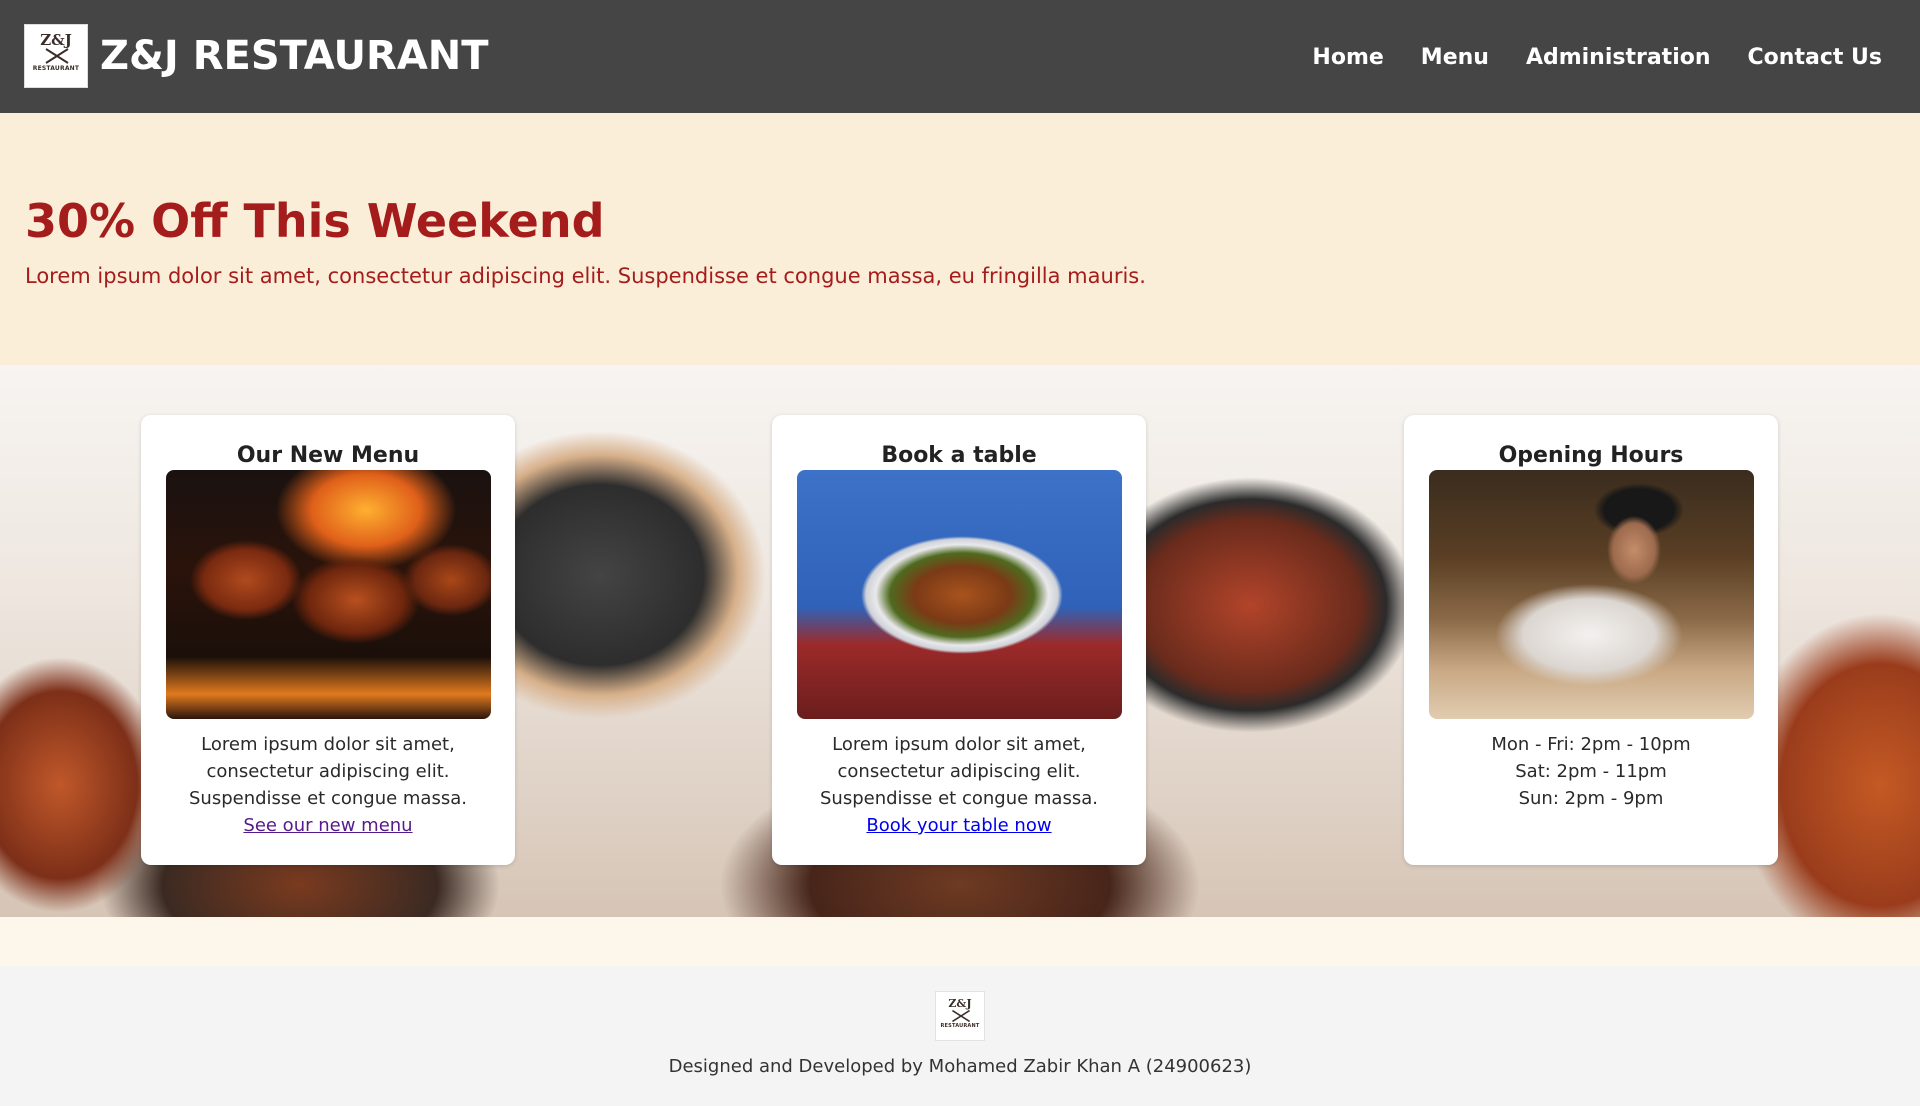 The height and width of the screenshot is (1106, 1920). I want to click on main-nav: Home Menu Administration Contact Us, so click(1578, 58).